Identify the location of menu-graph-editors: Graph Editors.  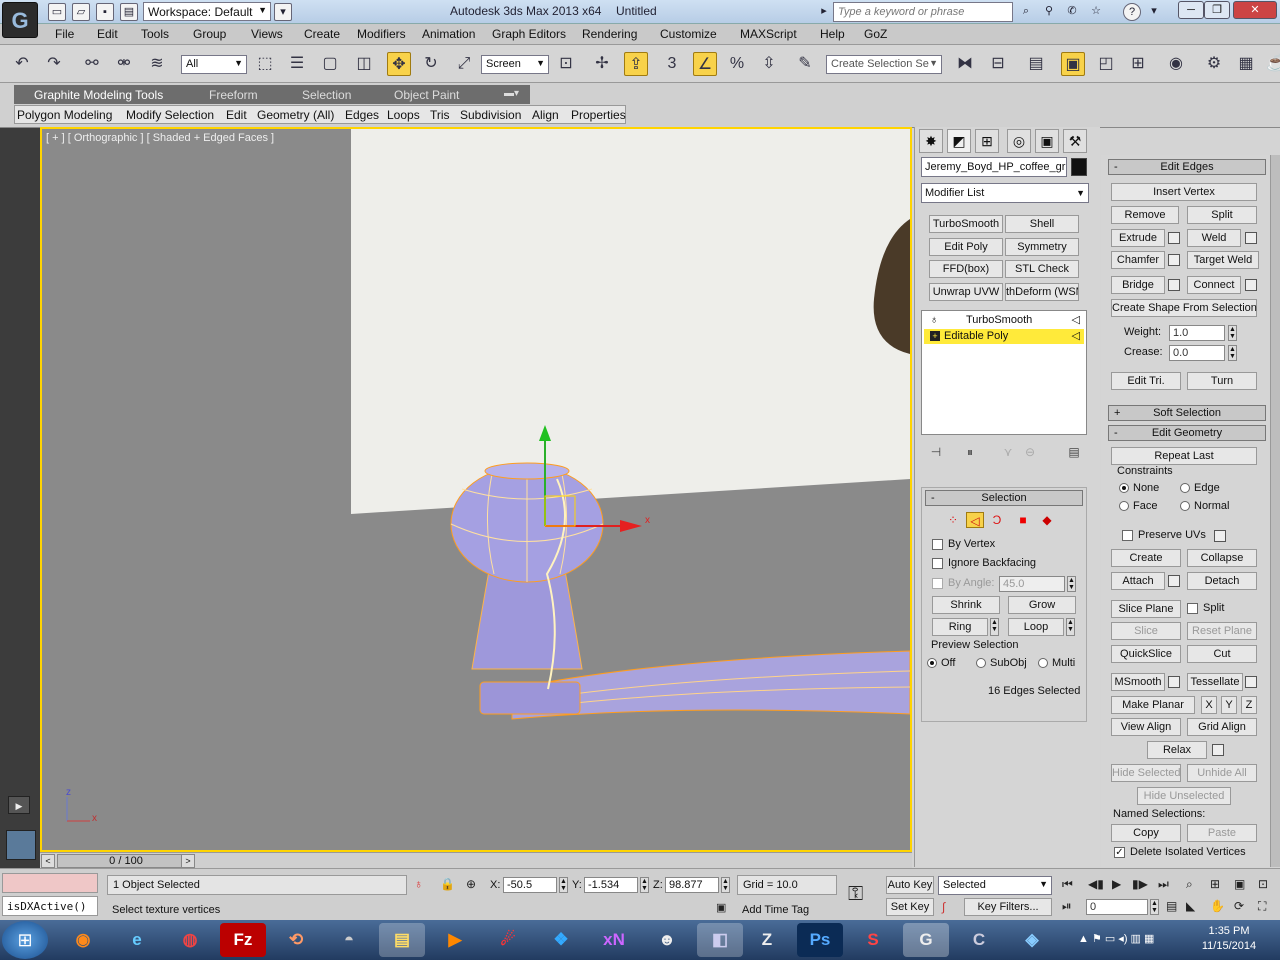
(529, 34).